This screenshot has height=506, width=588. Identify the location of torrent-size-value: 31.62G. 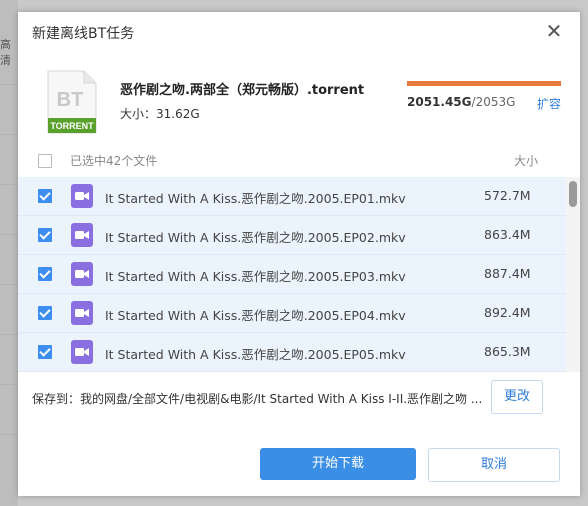
(178, 114).